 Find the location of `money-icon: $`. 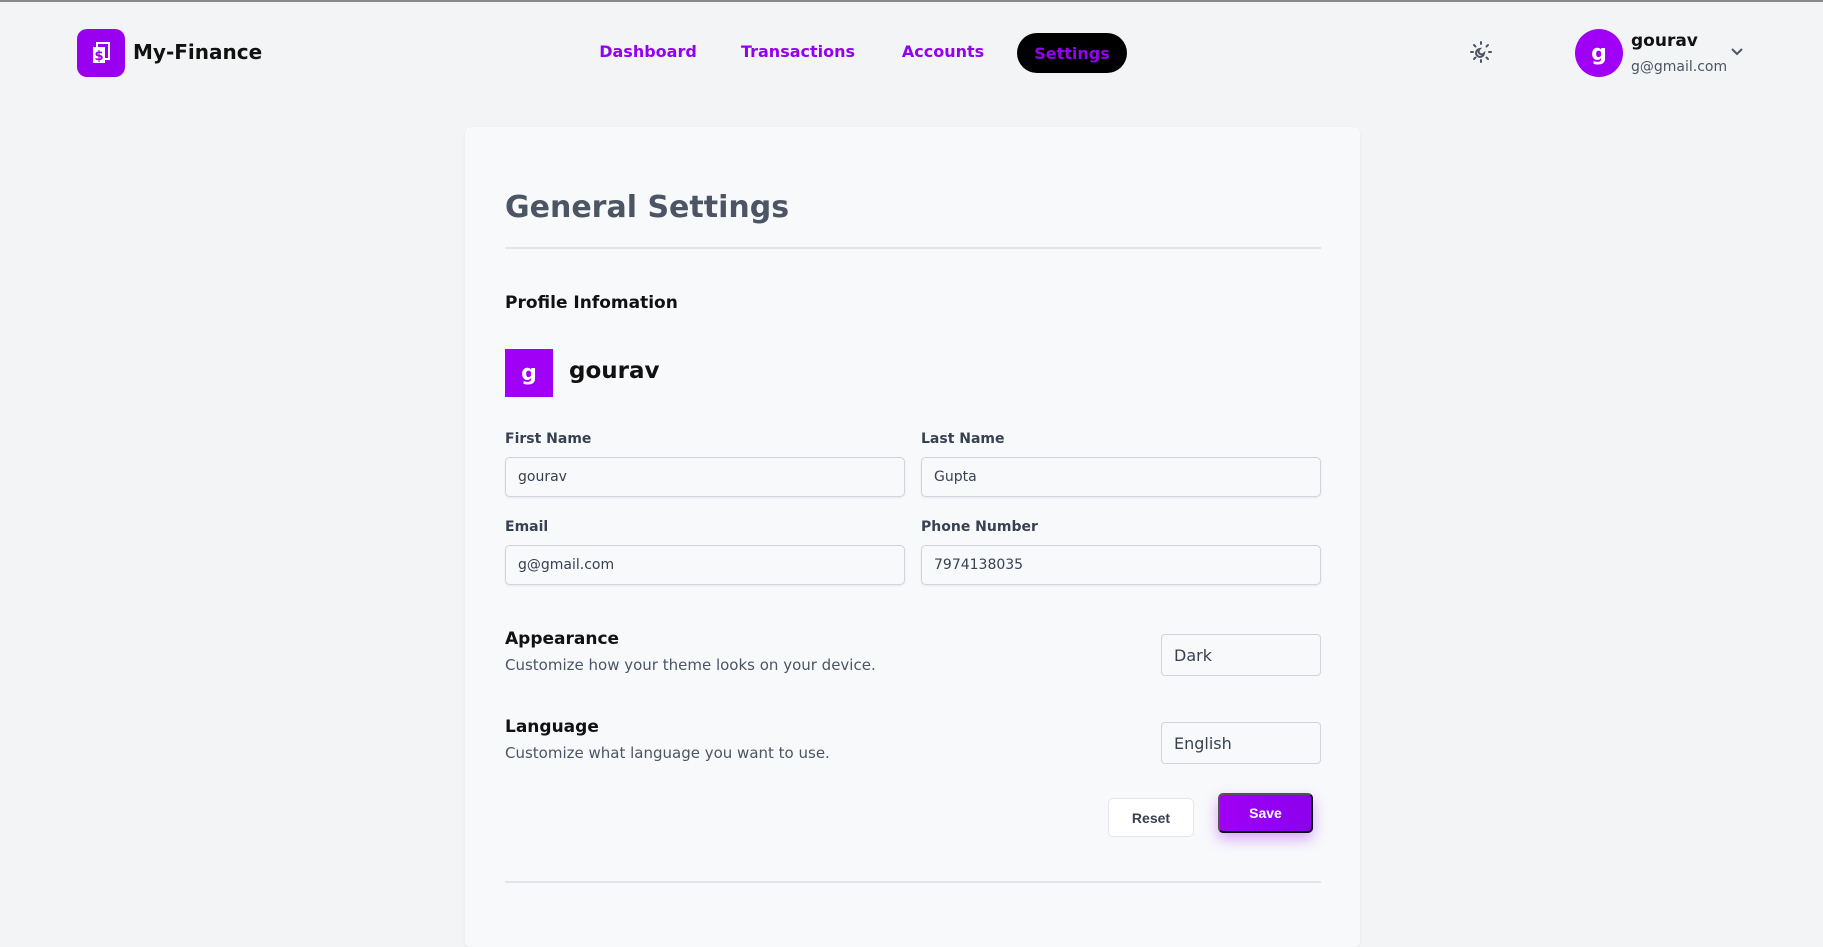

money-icon: $ is located at coordinates (101, 53).